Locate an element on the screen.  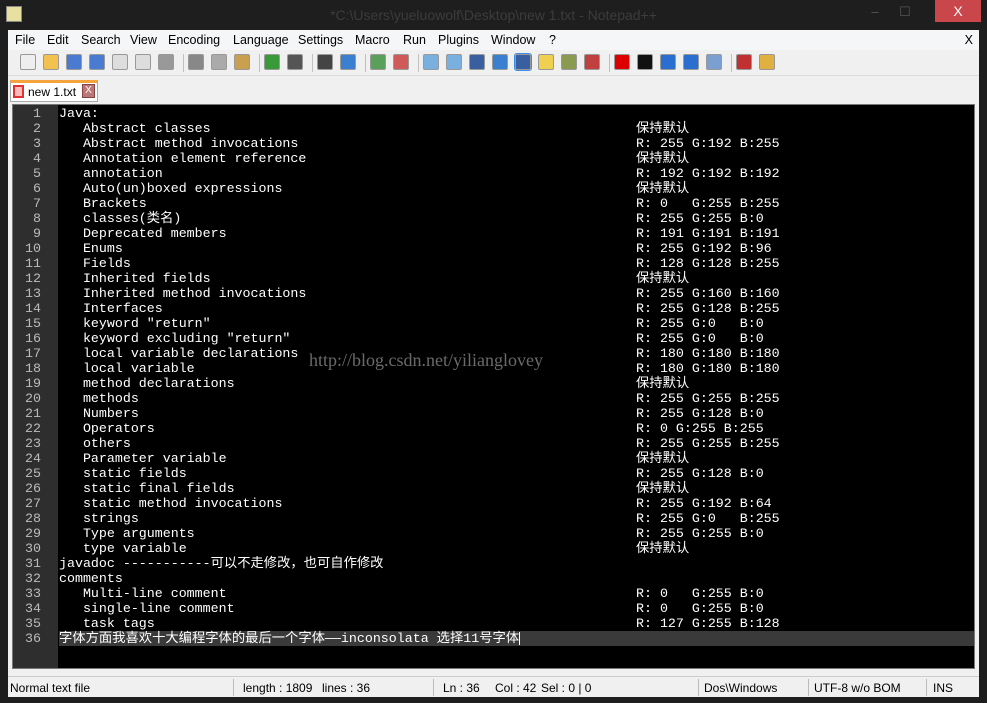
line-number: 13 is located at coordinates (33, 293).